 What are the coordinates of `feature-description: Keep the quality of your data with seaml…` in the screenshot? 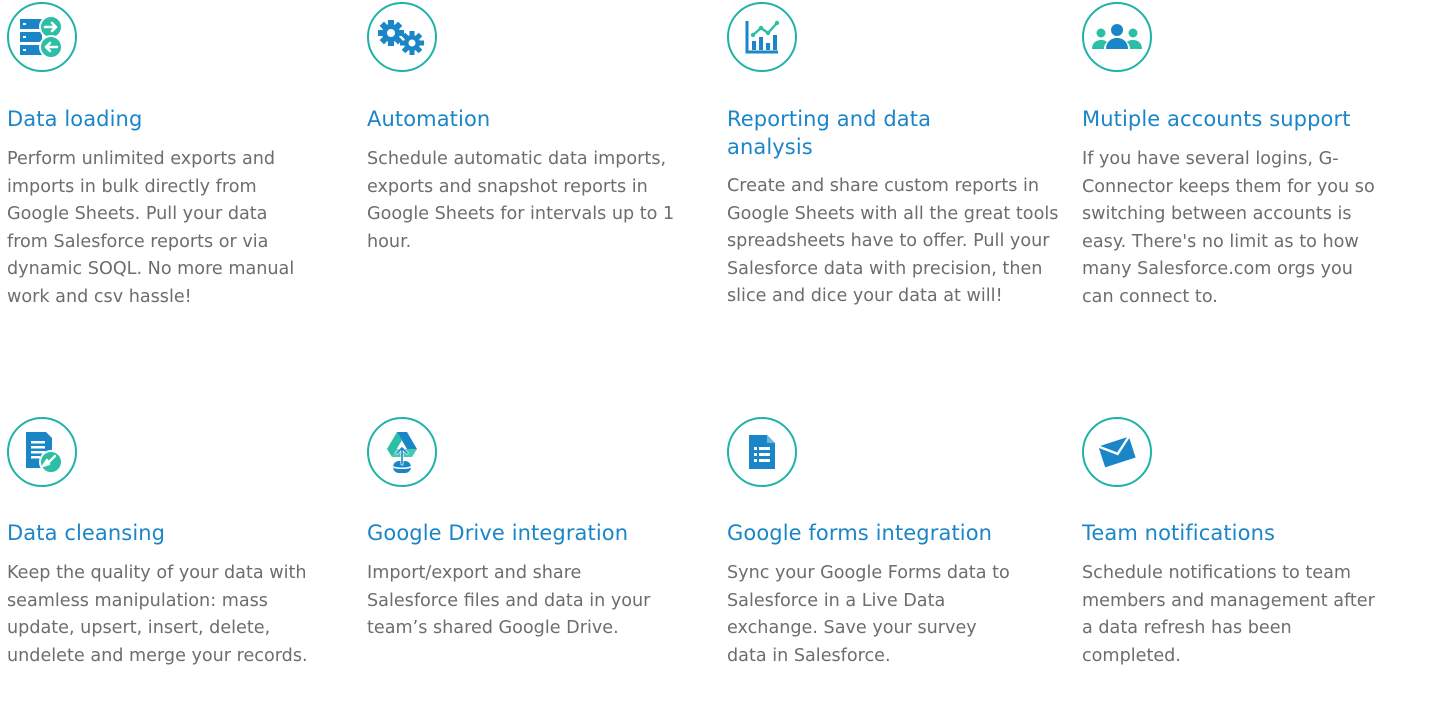 It's located at (157, 614).